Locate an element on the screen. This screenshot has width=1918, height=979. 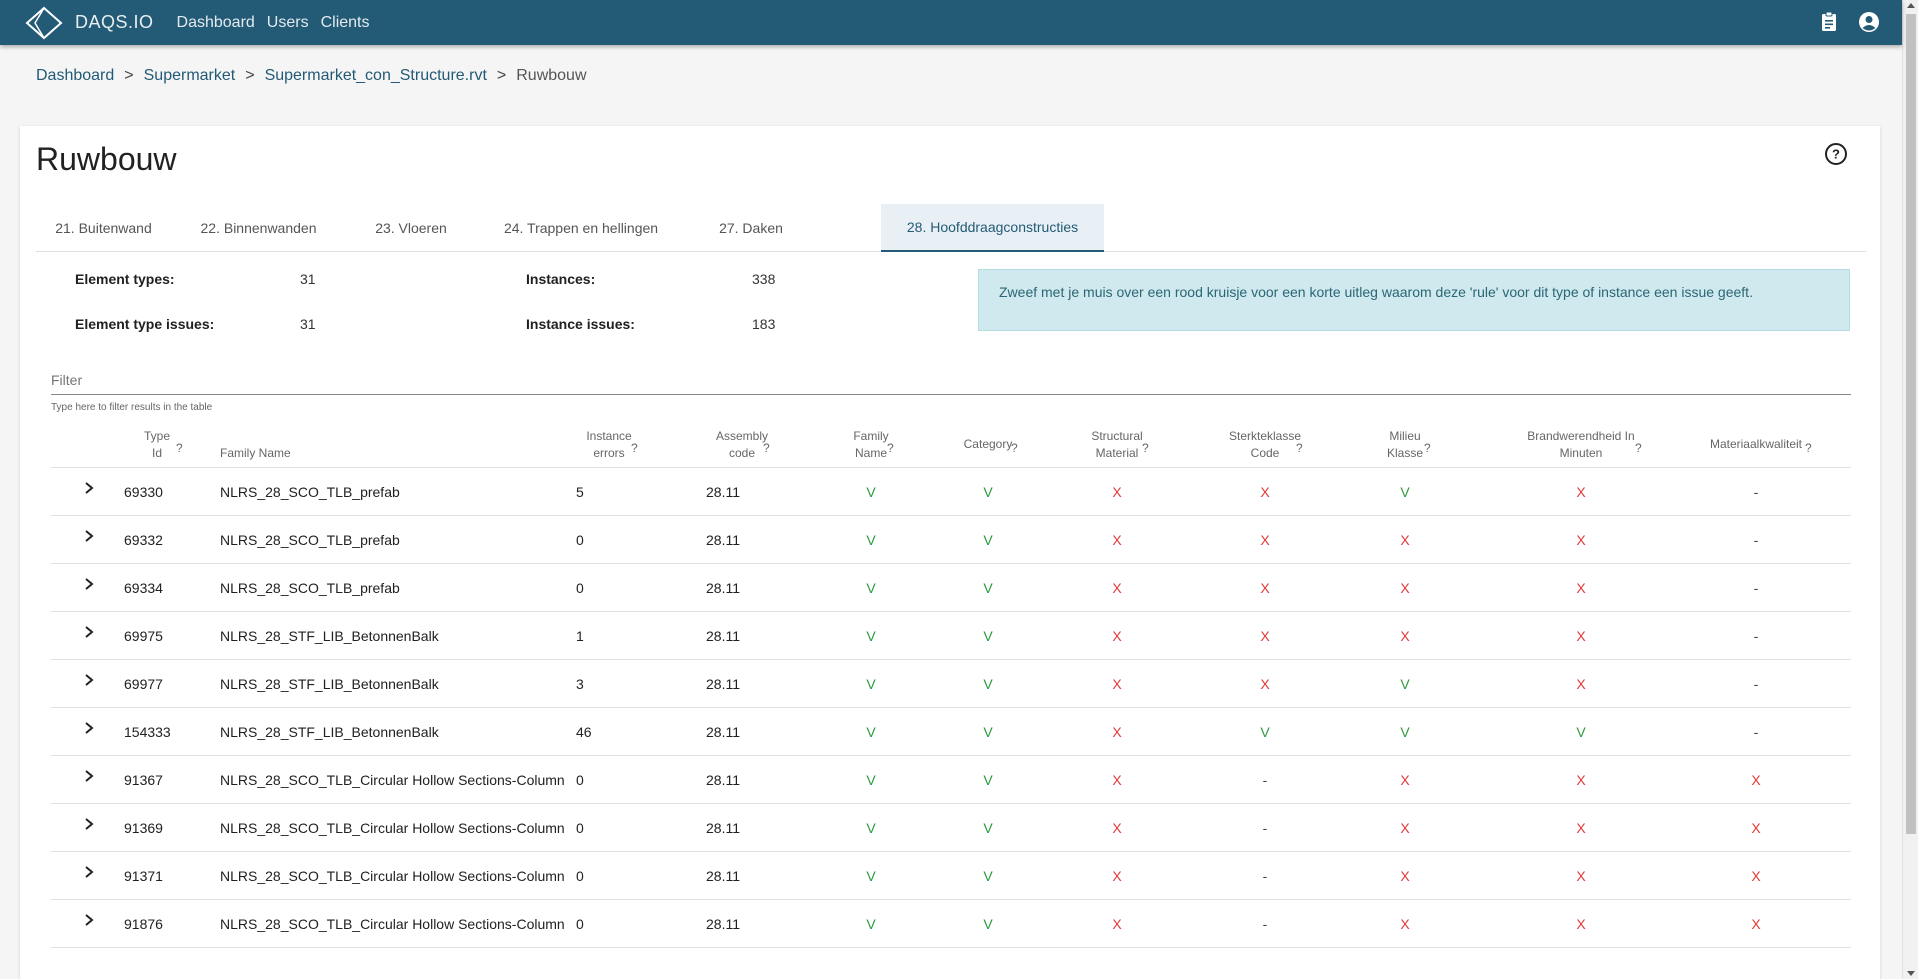
table-row: 69330 NLRS_28_SCO_TLB_prefab 5 28.11 V V X X V X - is located at coordinates (951, 492).